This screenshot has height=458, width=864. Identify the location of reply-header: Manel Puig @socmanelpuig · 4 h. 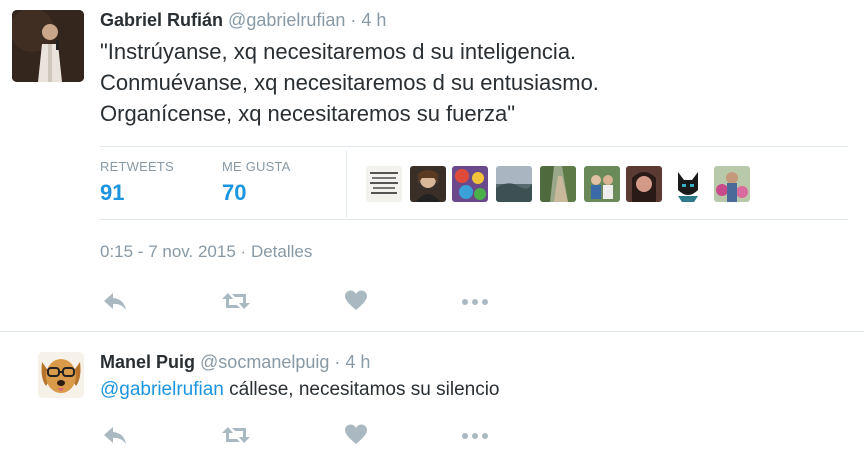
(235, 362).